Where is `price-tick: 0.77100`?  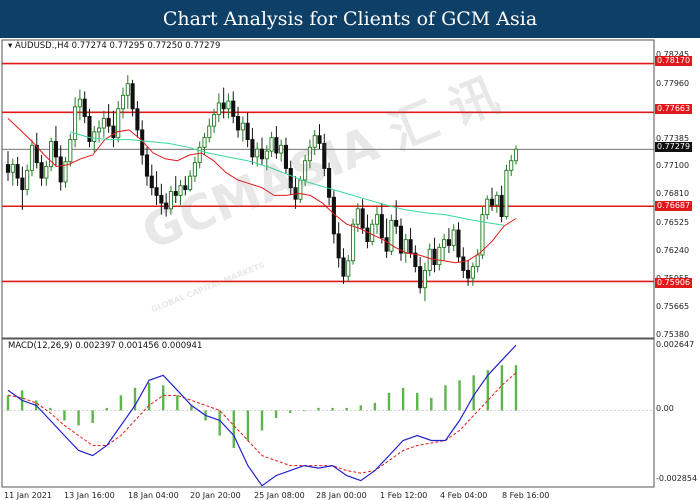 price-tick: 0.77100 is located at coordinates (673, 165).